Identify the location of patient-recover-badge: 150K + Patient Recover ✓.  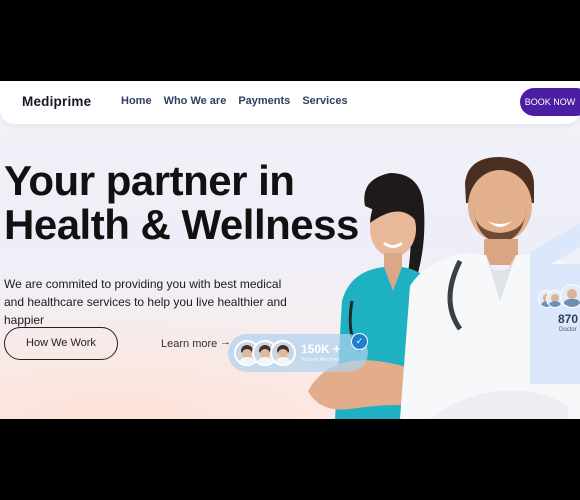
(298, 352).